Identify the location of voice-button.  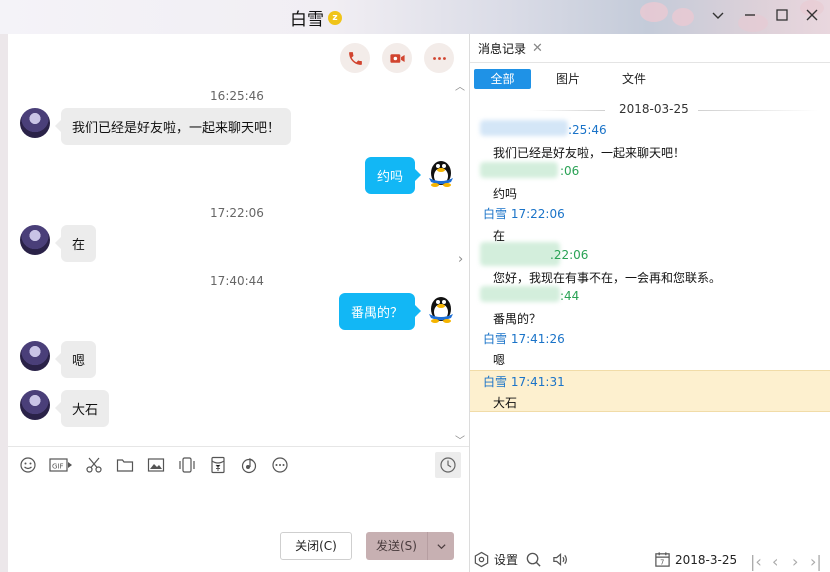
(560, 559).